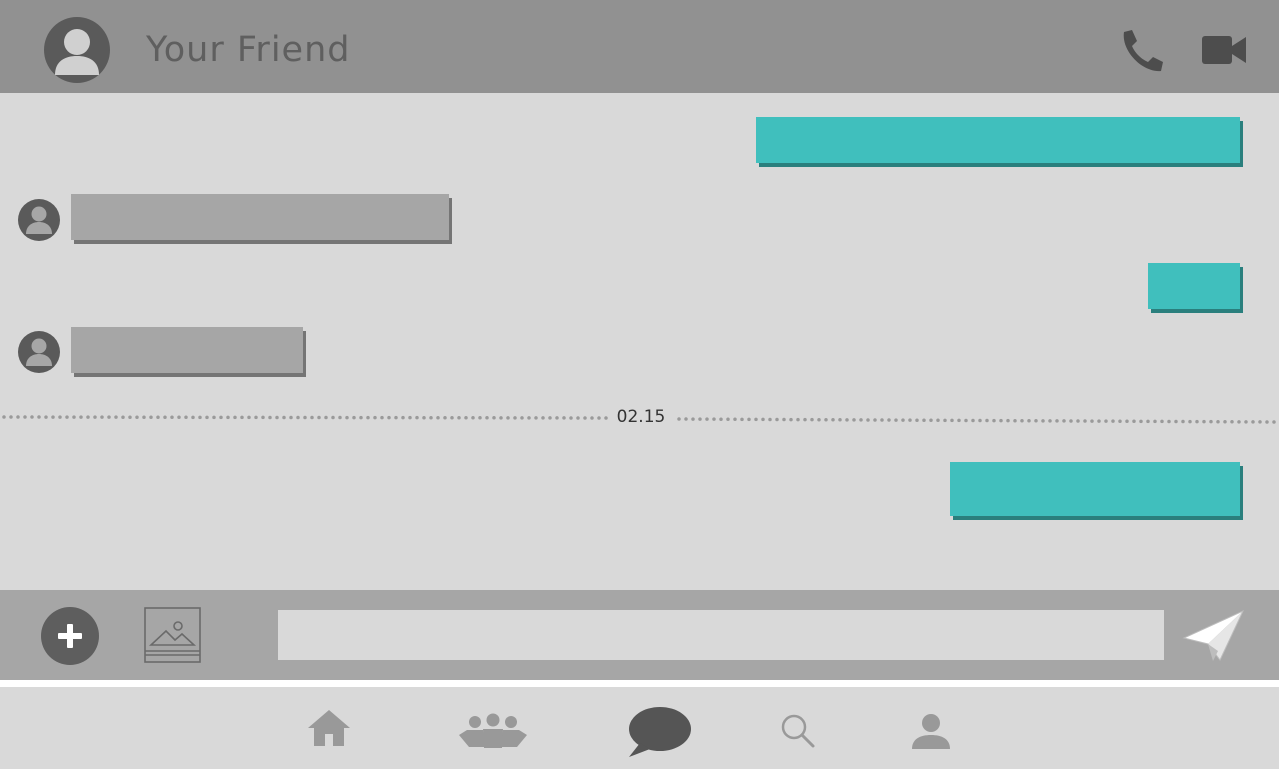  What do you see at coordinates (641, 417) in the screenshot?
I see `date-separator-label: 02.15` at bounding box center [641, 417].